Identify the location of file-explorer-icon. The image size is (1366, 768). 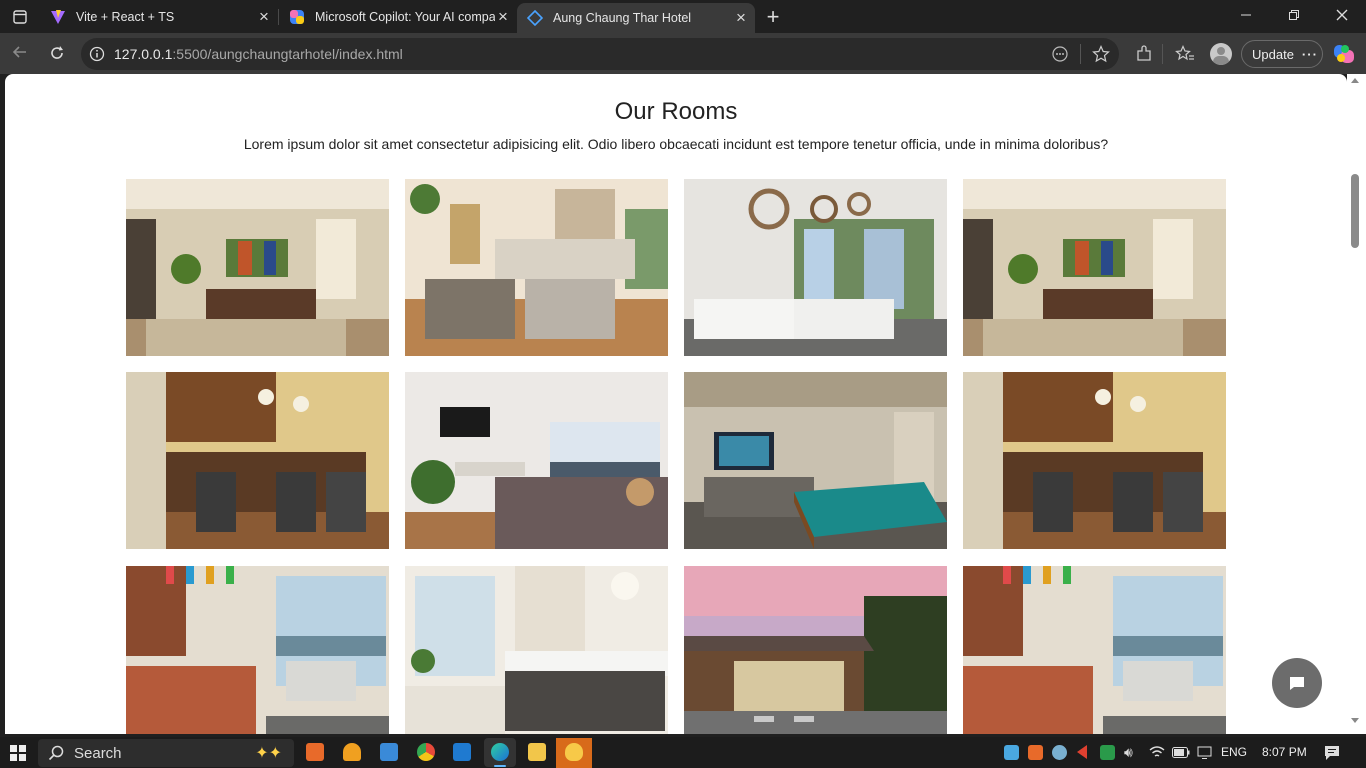
(537, 752).